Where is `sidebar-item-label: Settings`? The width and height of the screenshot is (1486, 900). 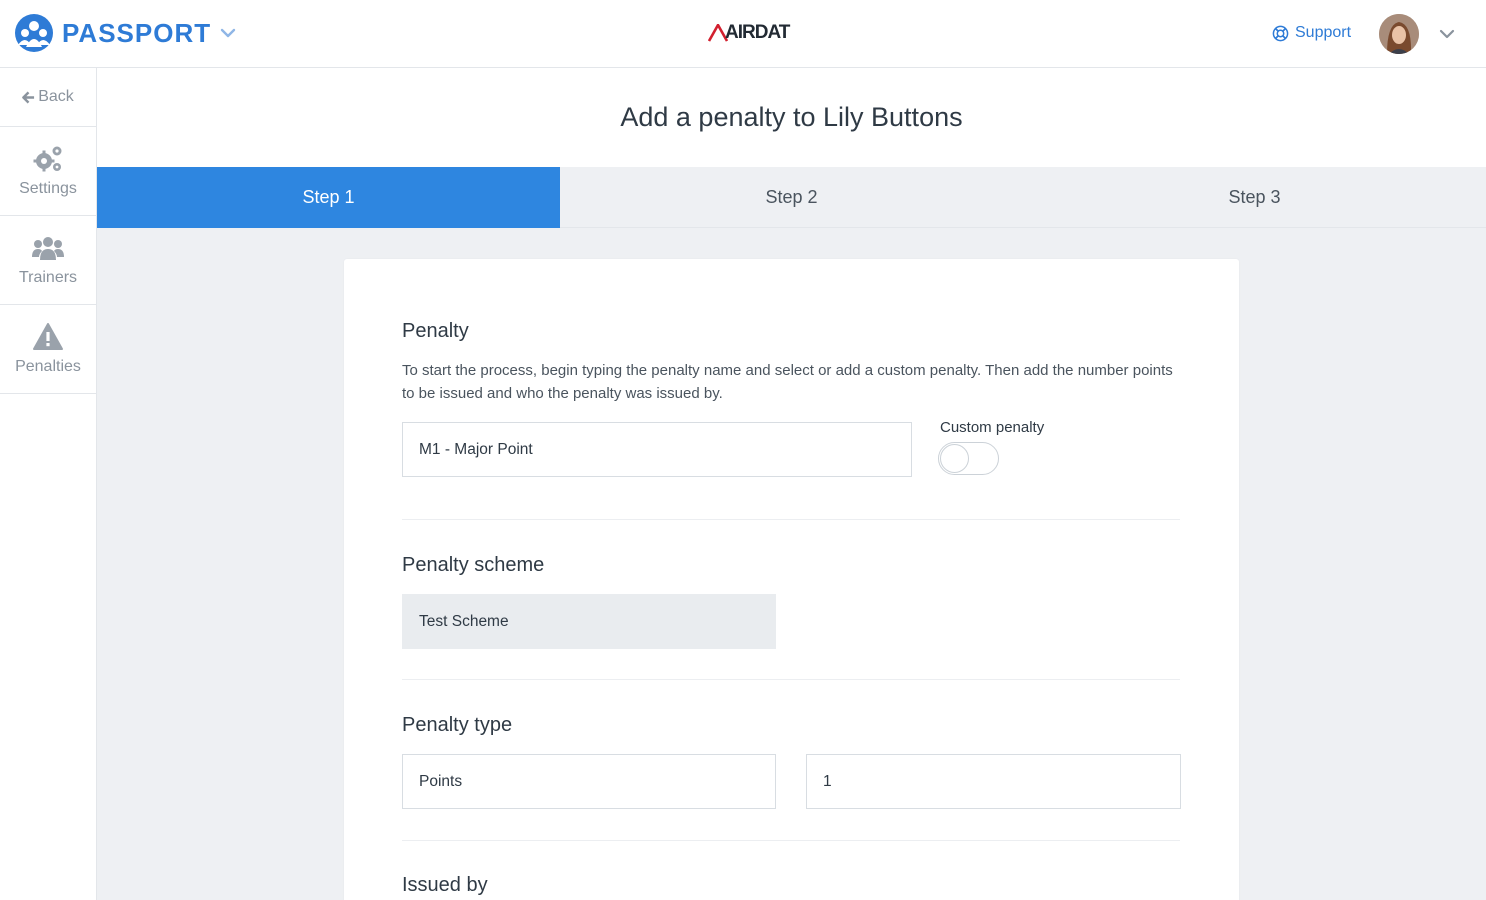 sidebar-item-label: Settings is located at coordinates (48, 188).